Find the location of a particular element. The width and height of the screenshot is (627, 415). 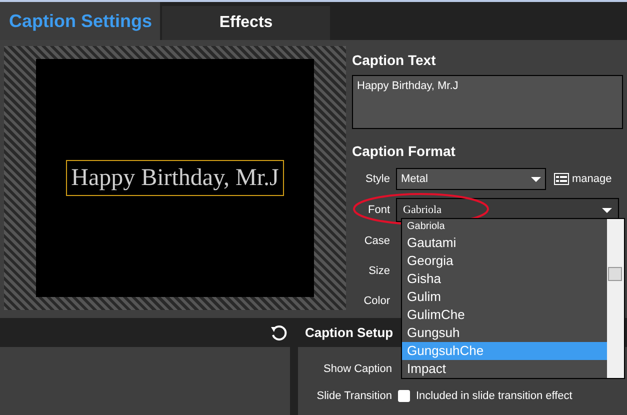

scrollbar is located at coordinates (615, 298).